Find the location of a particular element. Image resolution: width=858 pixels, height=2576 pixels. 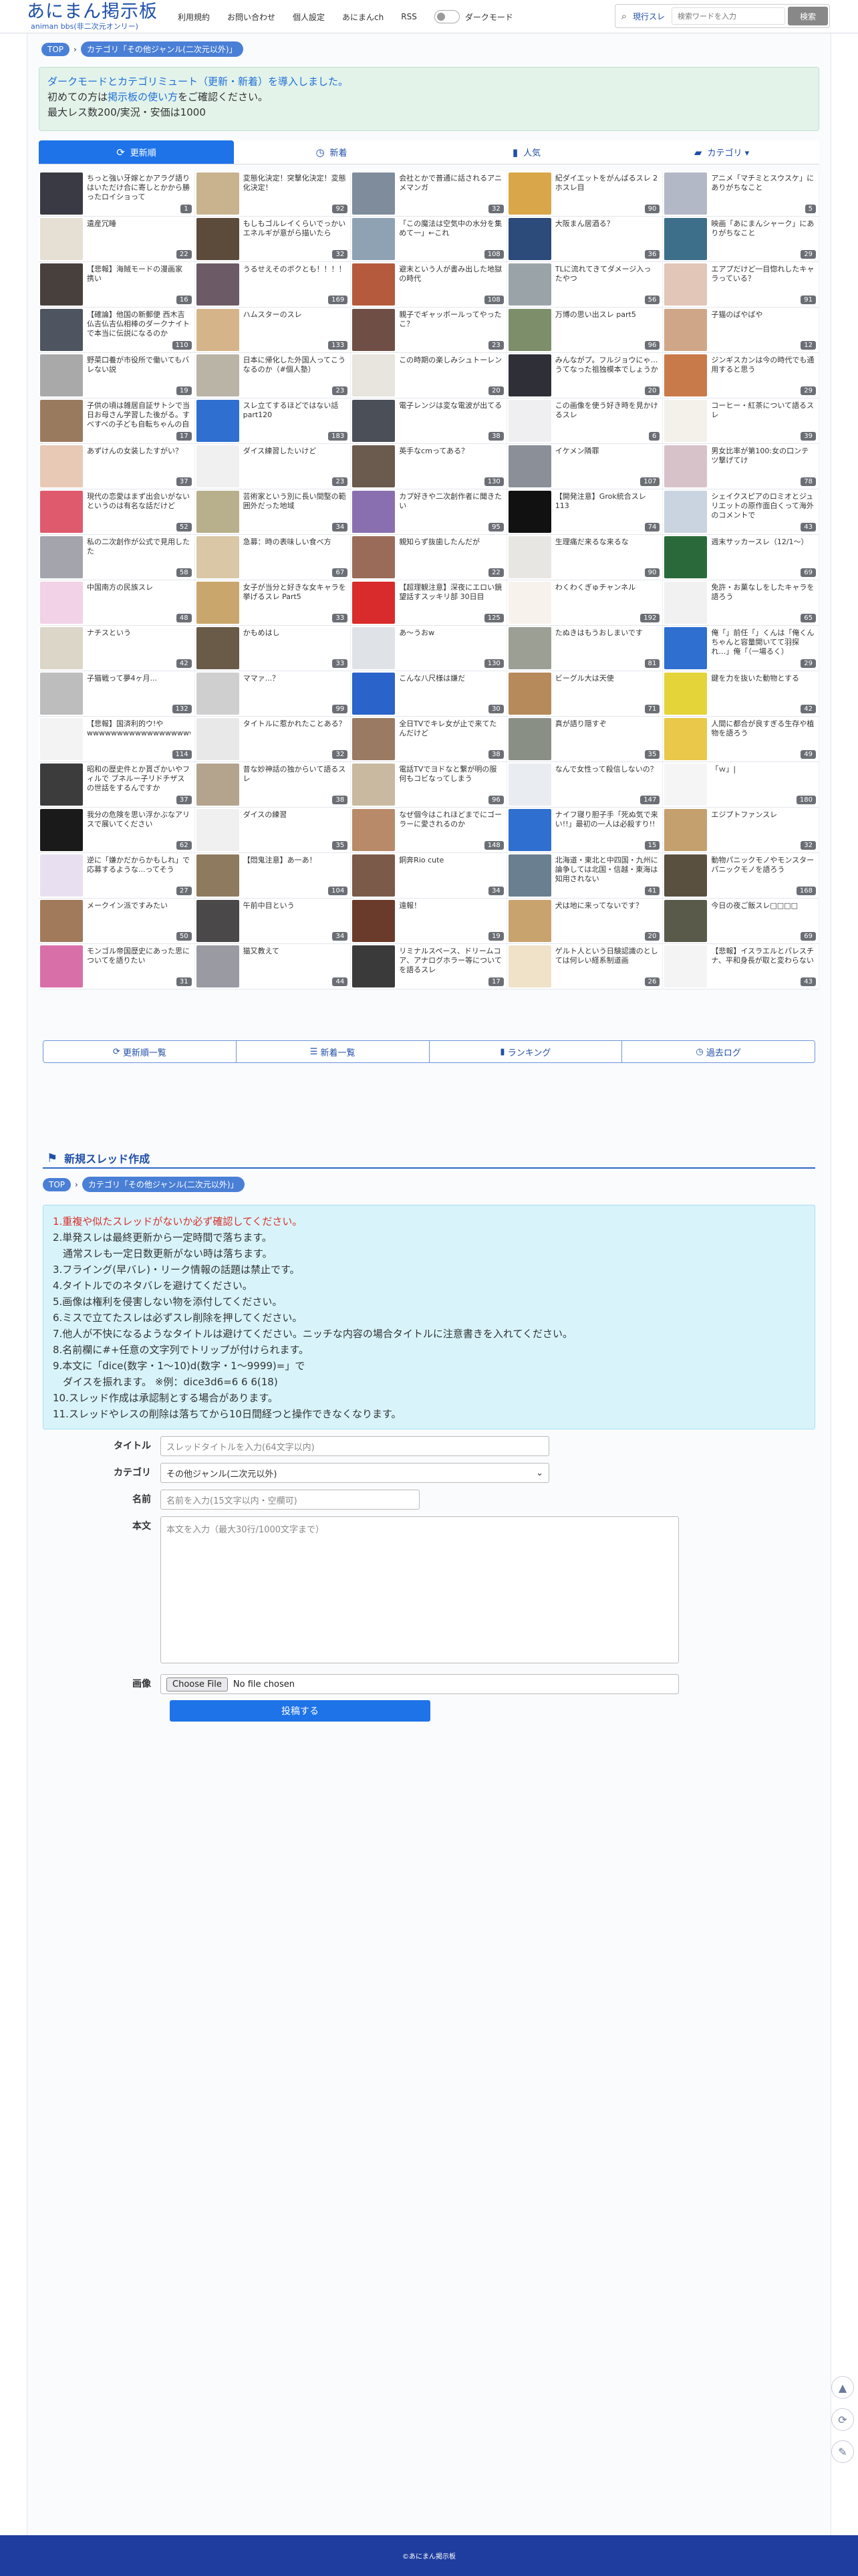

thread-title: 今日の夜ご飯スレ□□□□ is located at coordinates (763, 915).